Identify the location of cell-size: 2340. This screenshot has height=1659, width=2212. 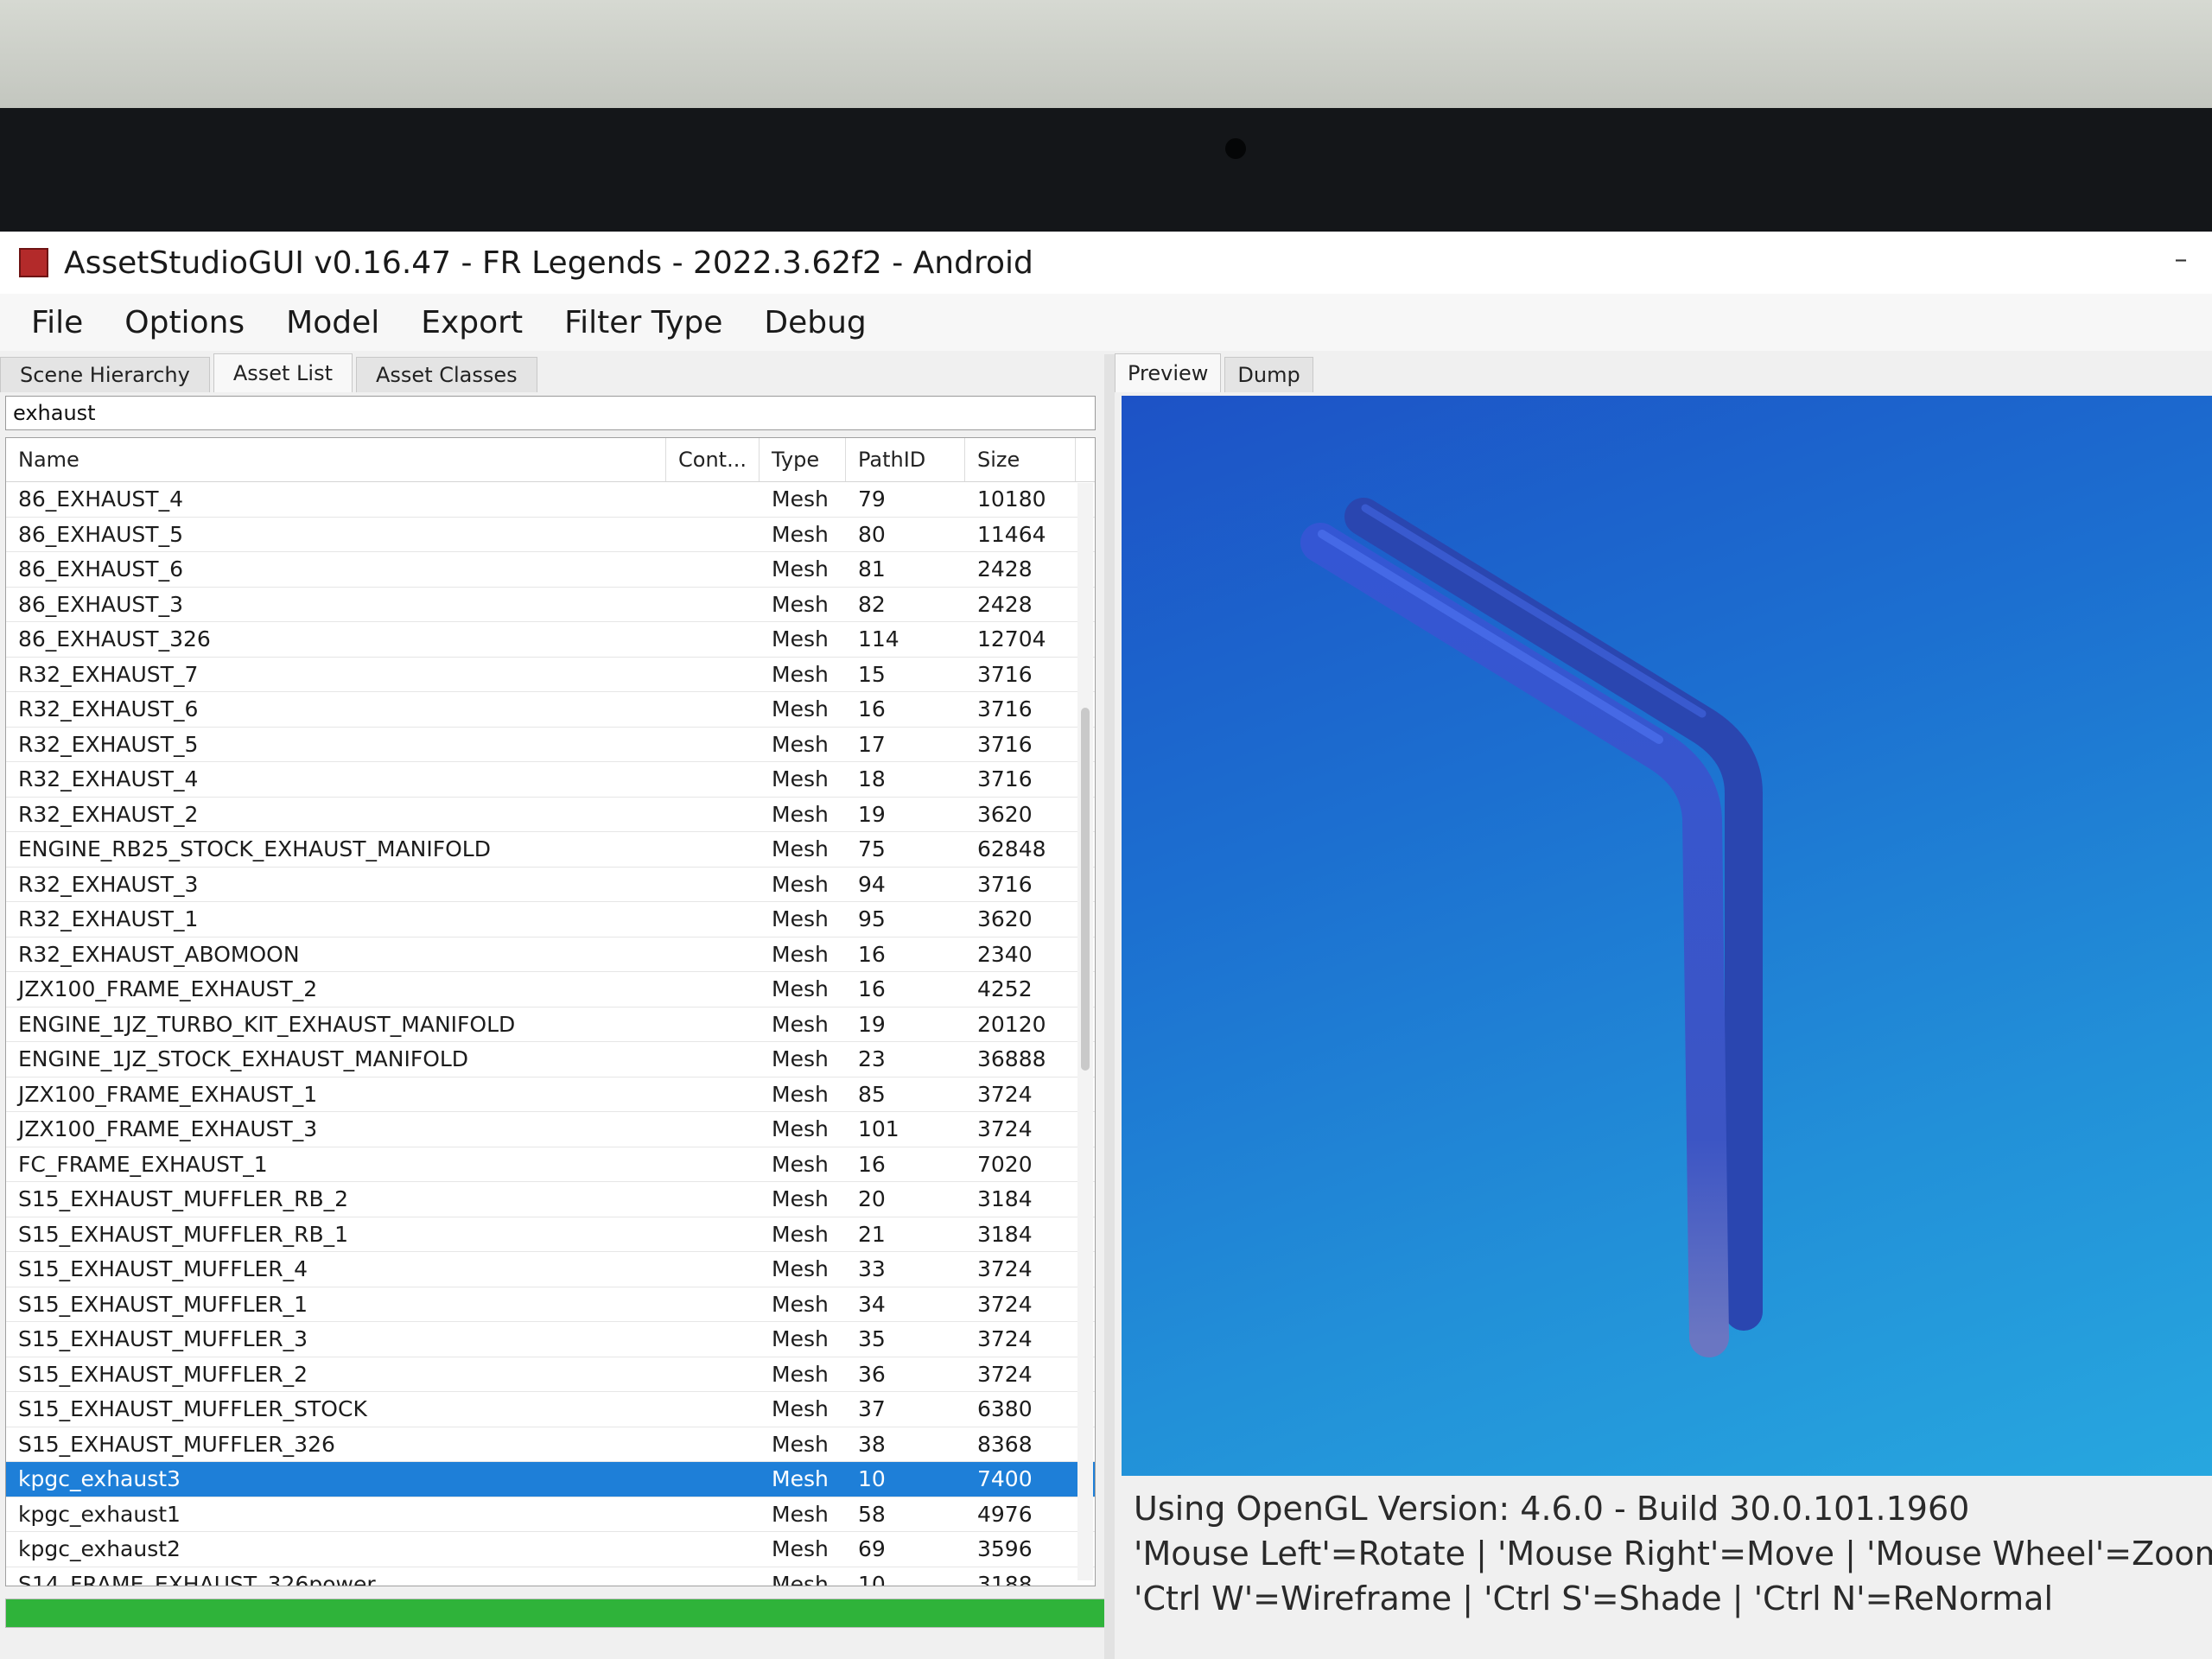
(1005, 954).